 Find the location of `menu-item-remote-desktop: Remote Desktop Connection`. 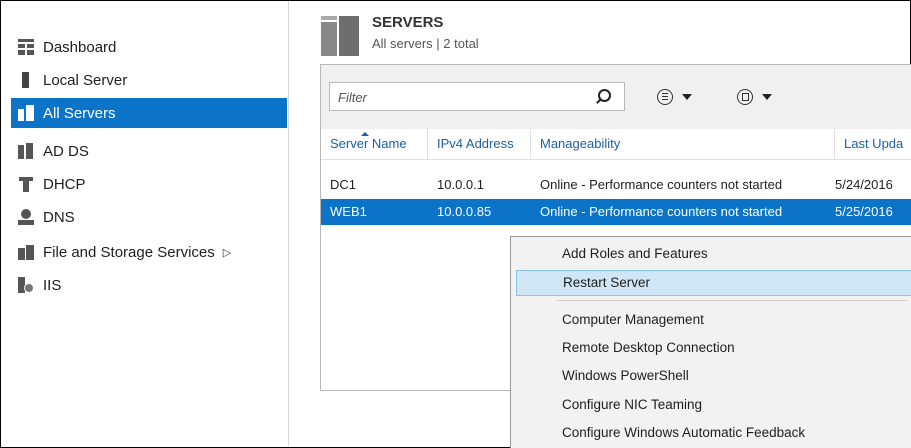

menu-item-remote-desktop: Remote Desktop Connection is located at coordinates (713, 348).